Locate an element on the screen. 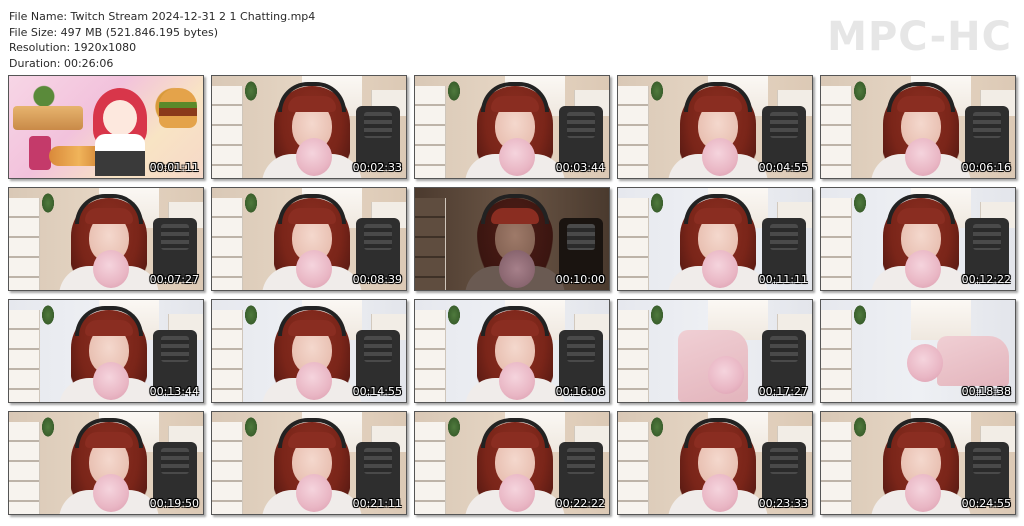  thumbnail: 00:04:55 is located at coordinates (715, 127).